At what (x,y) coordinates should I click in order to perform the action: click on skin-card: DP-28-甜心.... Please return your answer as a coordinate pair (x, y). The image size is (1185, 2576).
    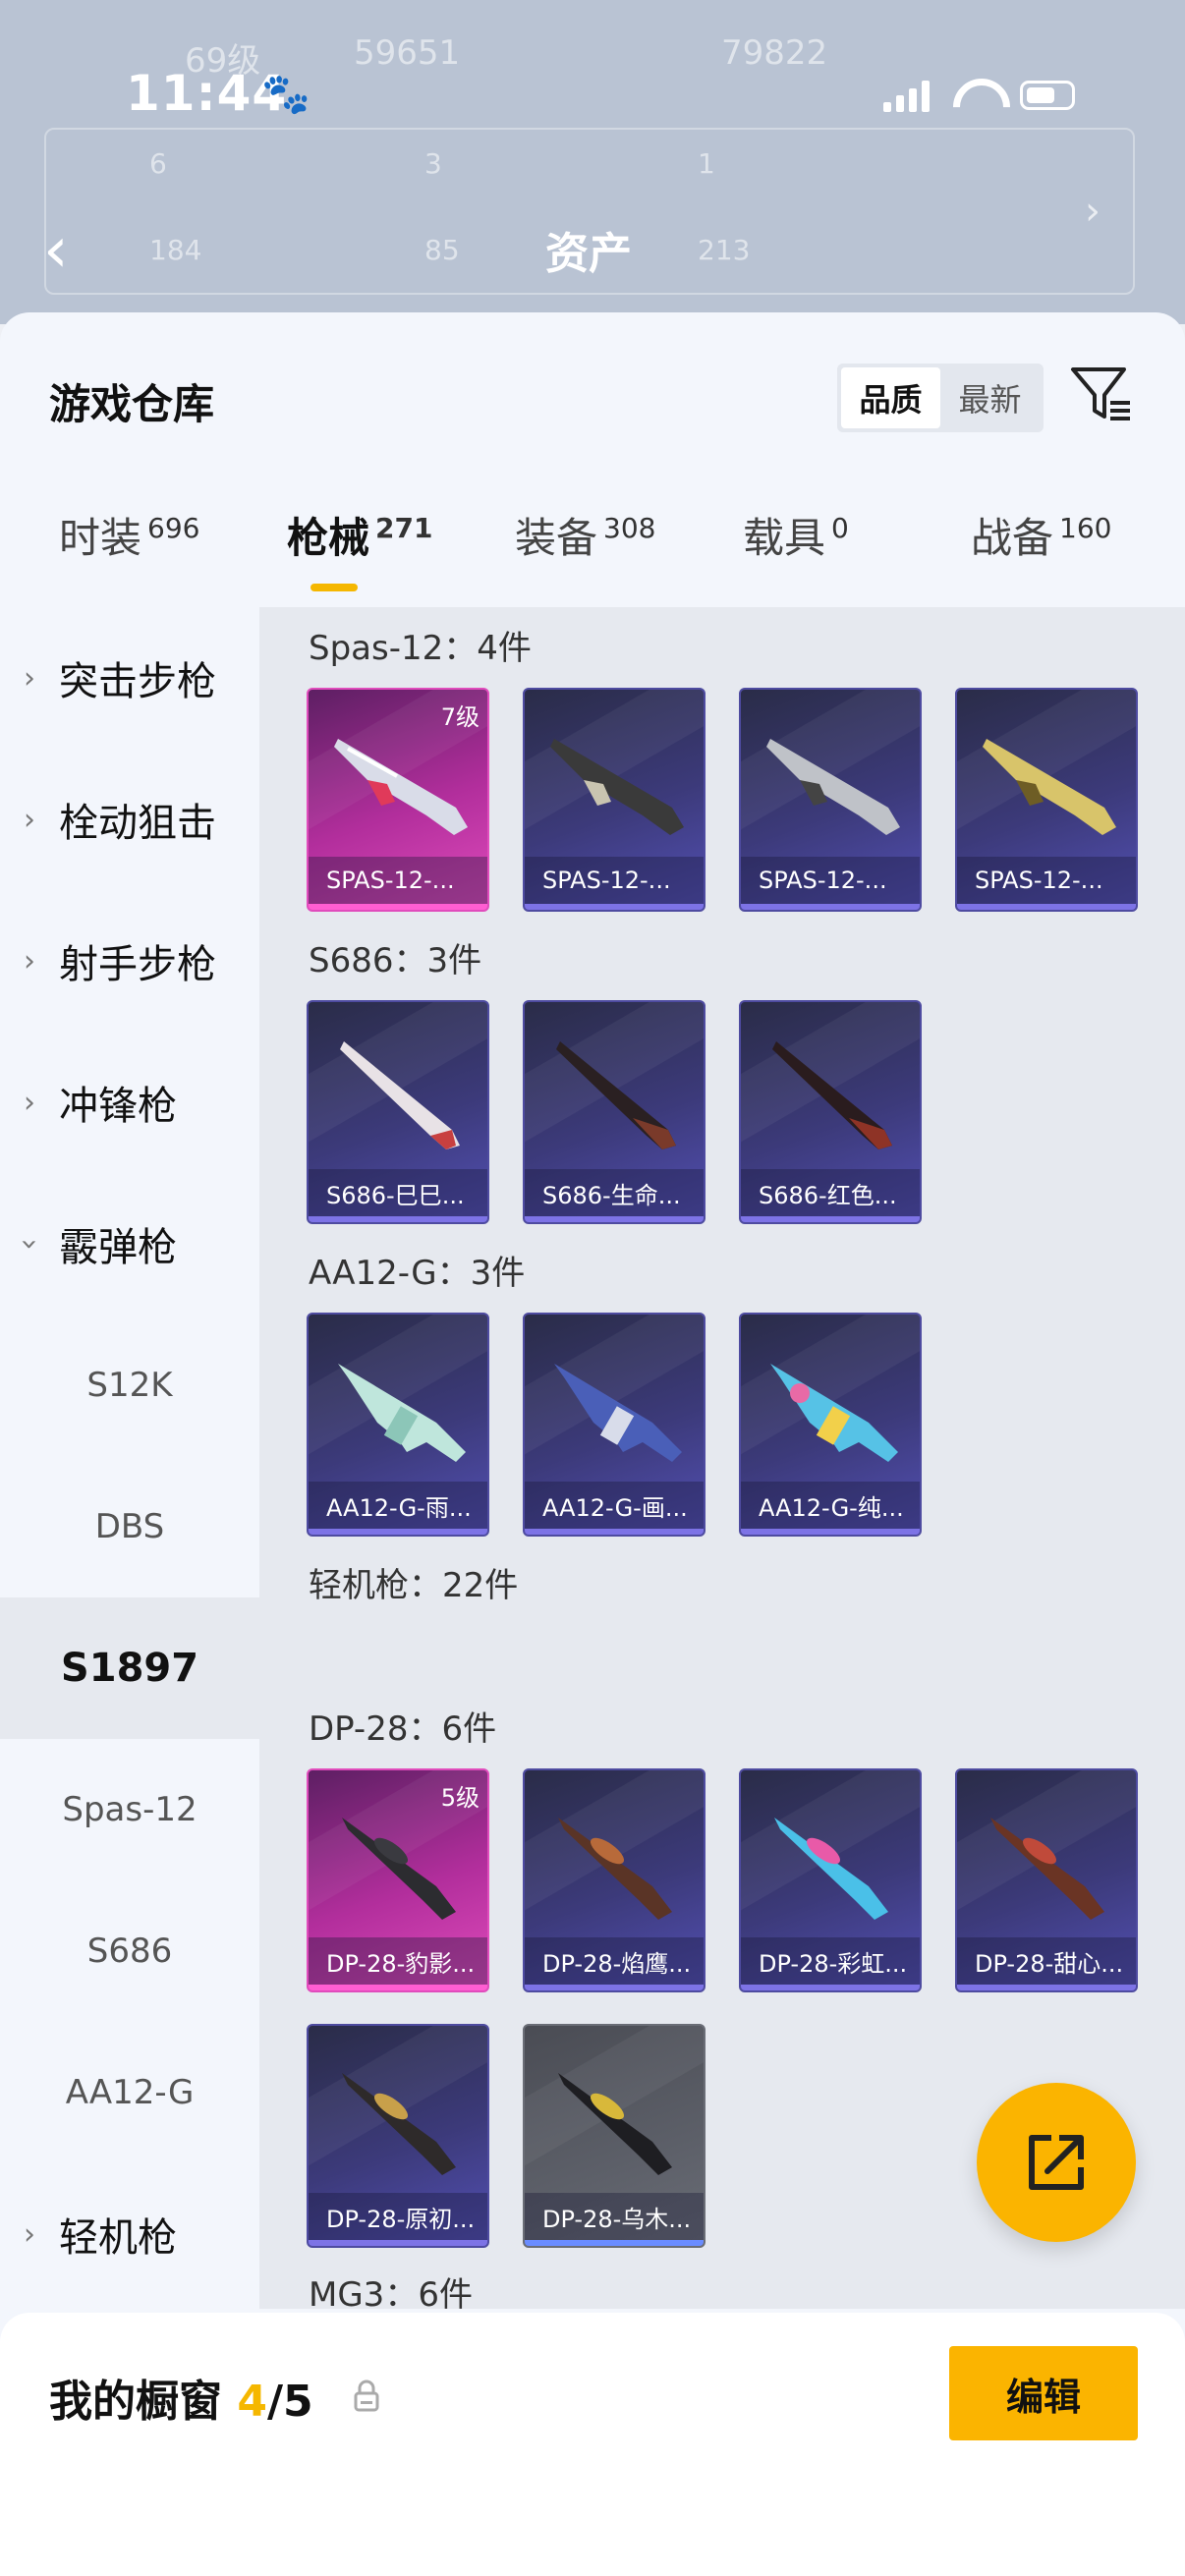
    Looking at the image, I should click on (1046, 1880).